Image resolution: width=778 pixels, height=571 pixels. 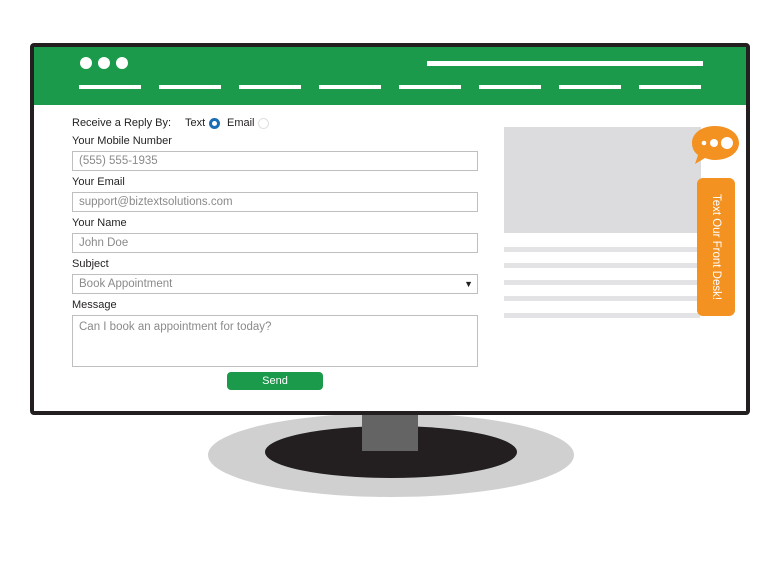 I want to click on monitor-stand-neck, so click(x=390, y=430).